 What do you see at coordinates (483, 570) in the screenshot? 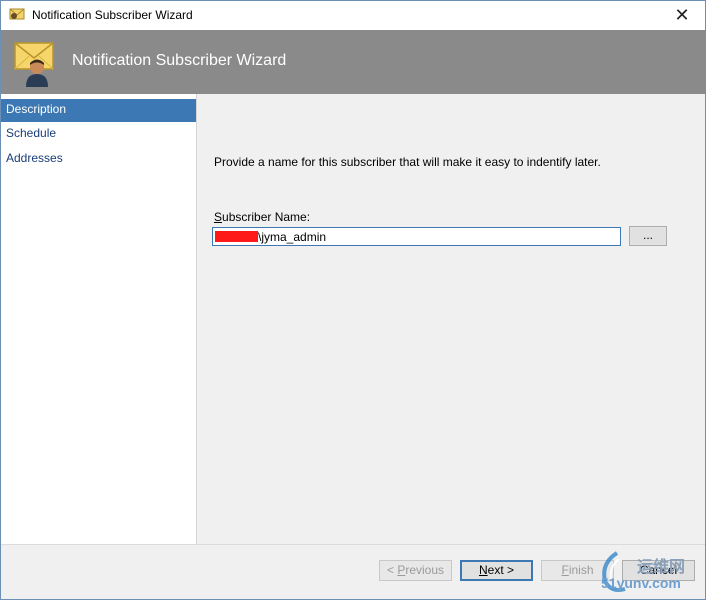
I see `next-mnemonic: N` at bounding box center [483, 570].